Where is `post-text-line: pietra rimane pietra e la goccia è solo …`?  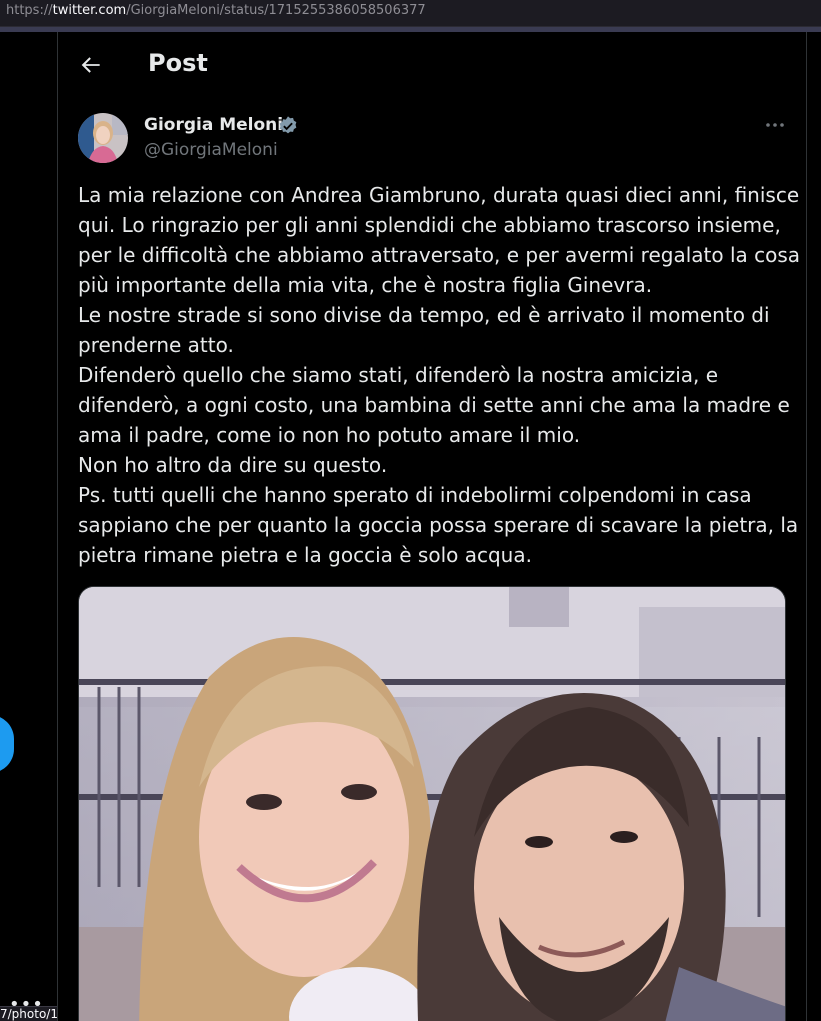 post-text-line: pietra rimane pietra e la goccia è solo … is located at coordinates (305, 555).